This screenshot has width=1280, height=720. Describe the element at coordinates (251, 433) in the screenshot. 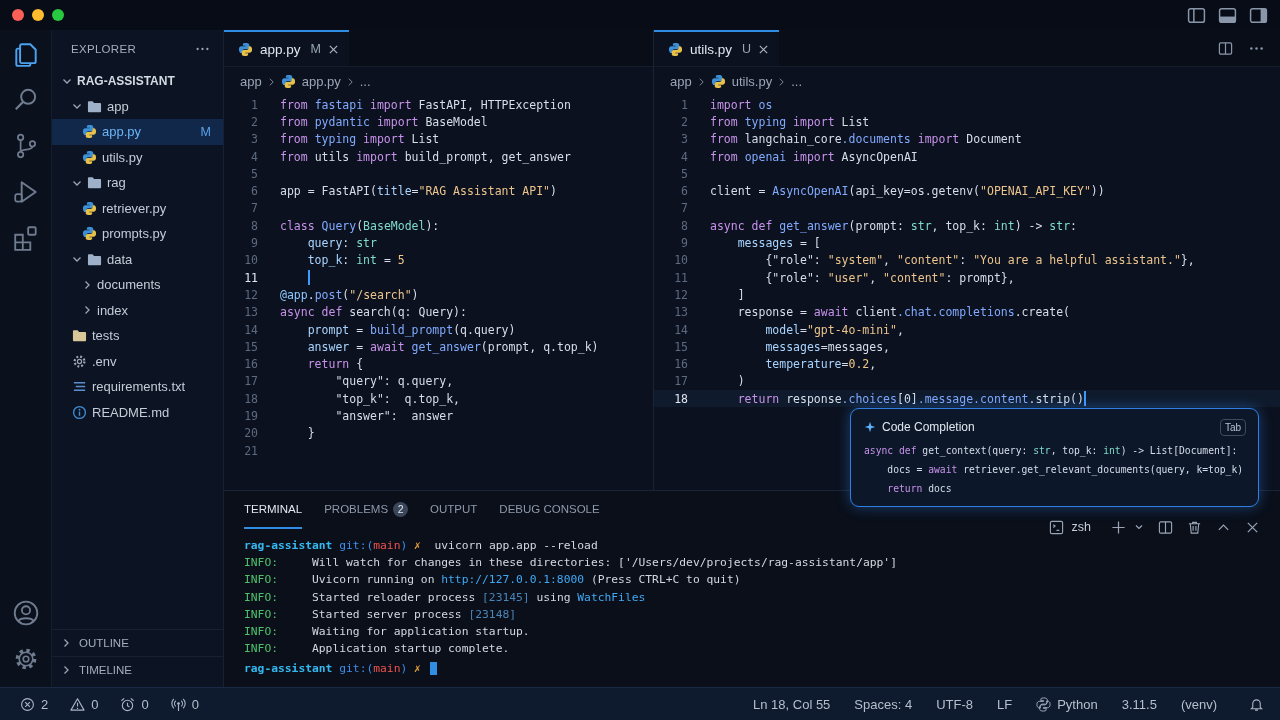

I see `line-number: 20` at that location.